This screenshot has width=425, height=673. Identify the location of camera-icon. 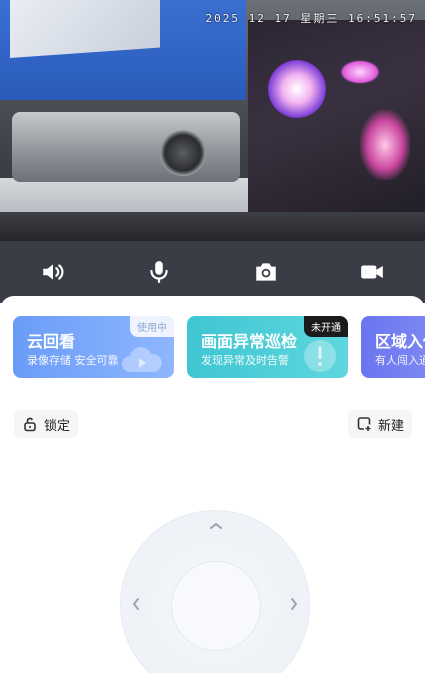
(265, 272).